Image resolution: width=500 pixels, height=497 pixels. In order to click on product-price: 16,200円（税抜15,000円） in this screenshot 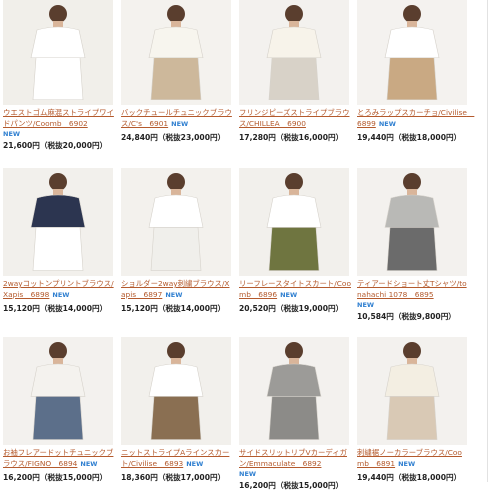, I will do `click(291, 485)`.